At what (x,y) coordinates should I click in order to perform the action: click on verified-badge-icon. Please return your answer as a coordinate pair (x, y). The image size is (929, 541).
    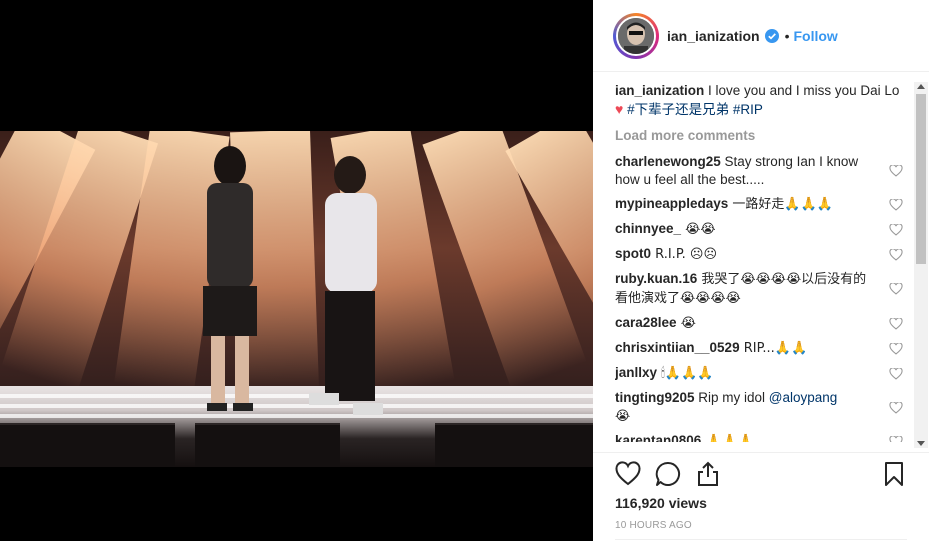
    Looking at the image, I should click on (771, 35).